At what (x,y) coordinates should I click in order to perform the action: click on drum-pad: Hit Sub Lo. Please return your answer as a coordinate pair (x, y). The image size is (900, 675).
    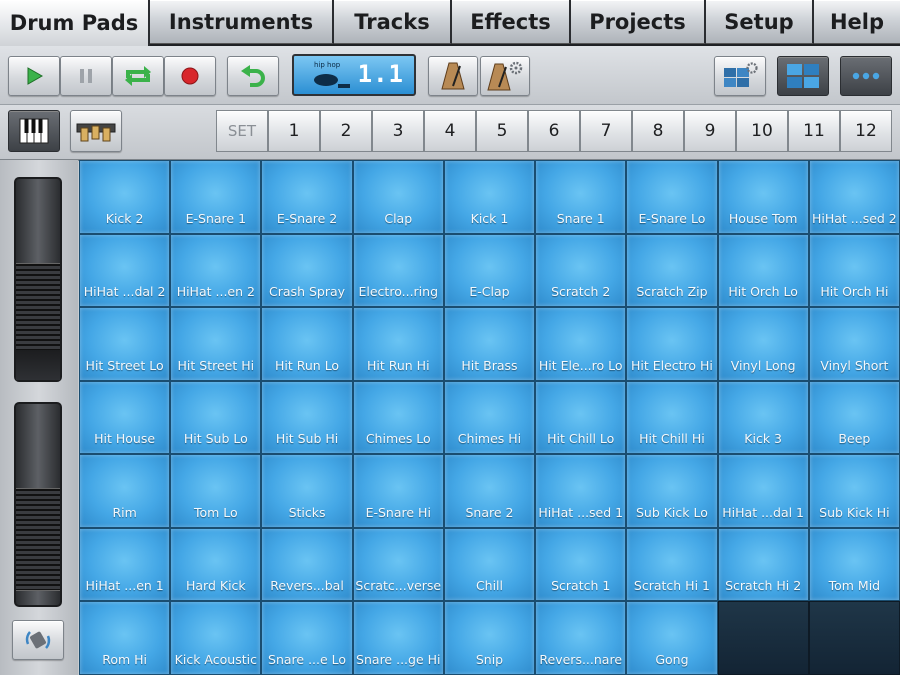
    Looking at the image, I should click on (216, 417).